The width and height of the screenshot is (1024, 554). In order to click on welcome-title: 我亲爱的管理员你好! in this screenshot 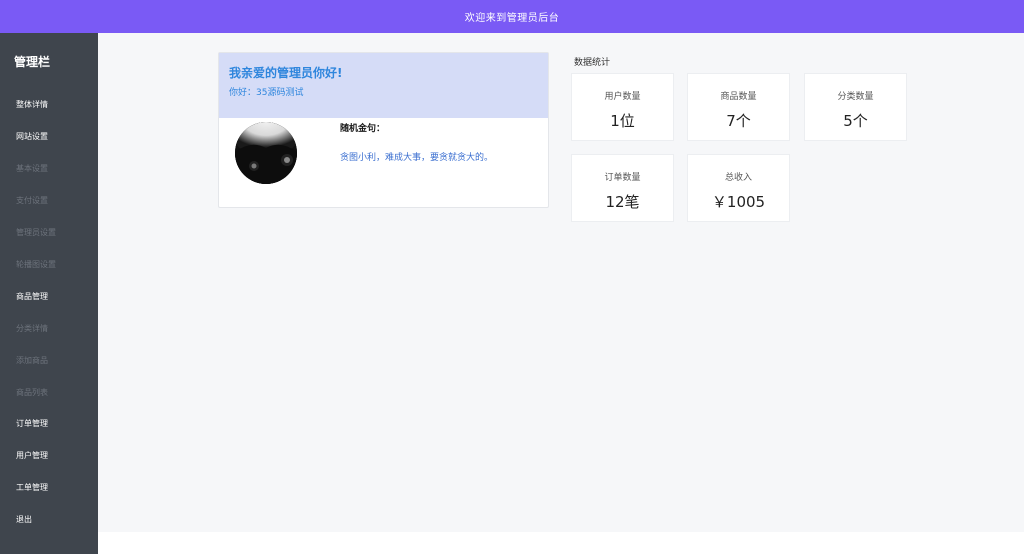, I will do `click(286, 73)`.